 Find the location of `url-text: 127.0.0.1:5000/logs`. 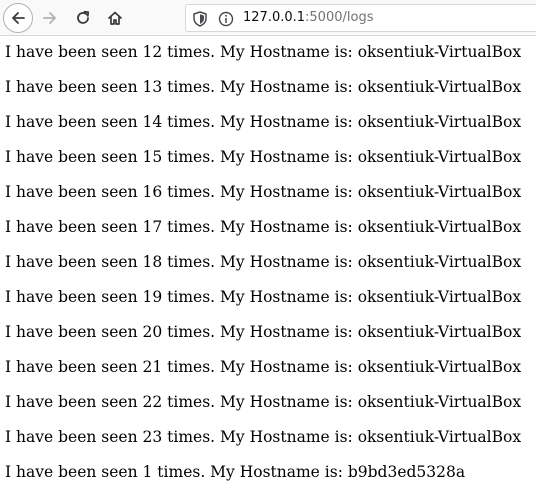

url-text: 127.0.0.1:5000/logs is located at coordinates (308, 18).